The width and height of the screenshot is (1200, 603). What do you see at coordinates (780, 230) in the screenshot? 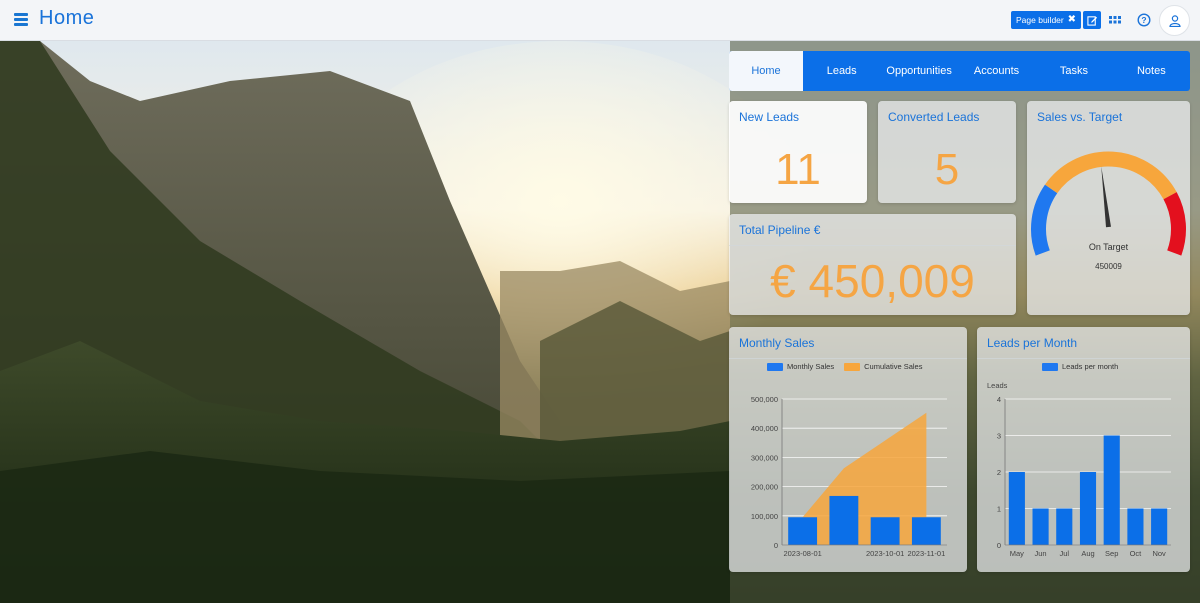
I see `total-pipeline-title: Total Pipeline €` at bounding box center [780, 230].